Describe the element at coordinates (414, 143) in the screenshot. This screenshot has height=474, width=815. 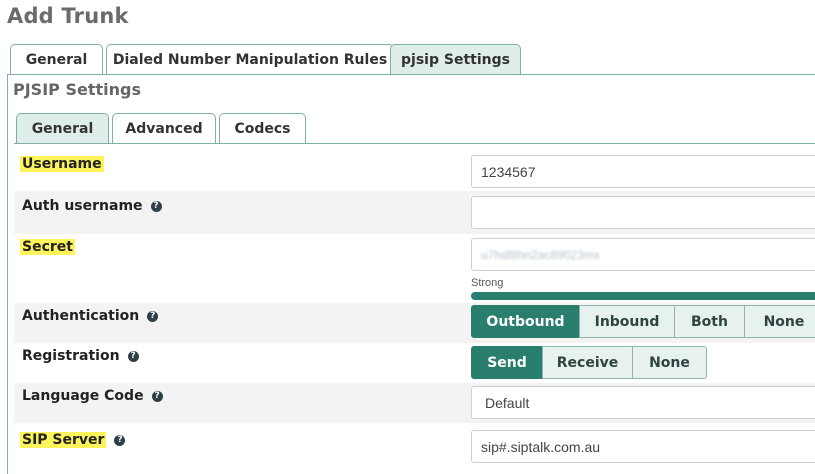
I see `inner-tab-divider` at that location.